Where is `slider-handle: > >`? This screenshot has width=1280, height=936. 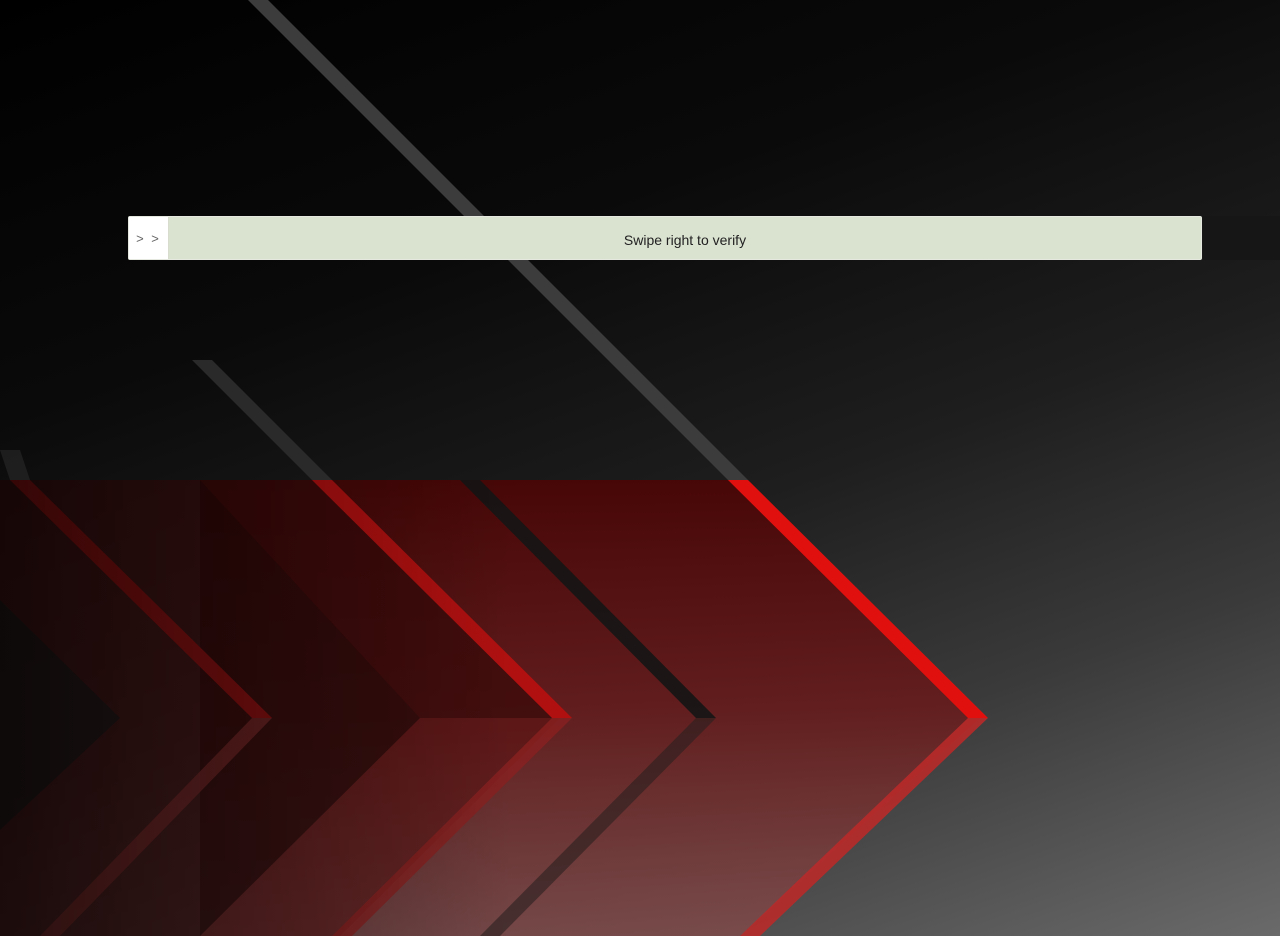 slider-handle: > > is located at coordinates (149, 238).